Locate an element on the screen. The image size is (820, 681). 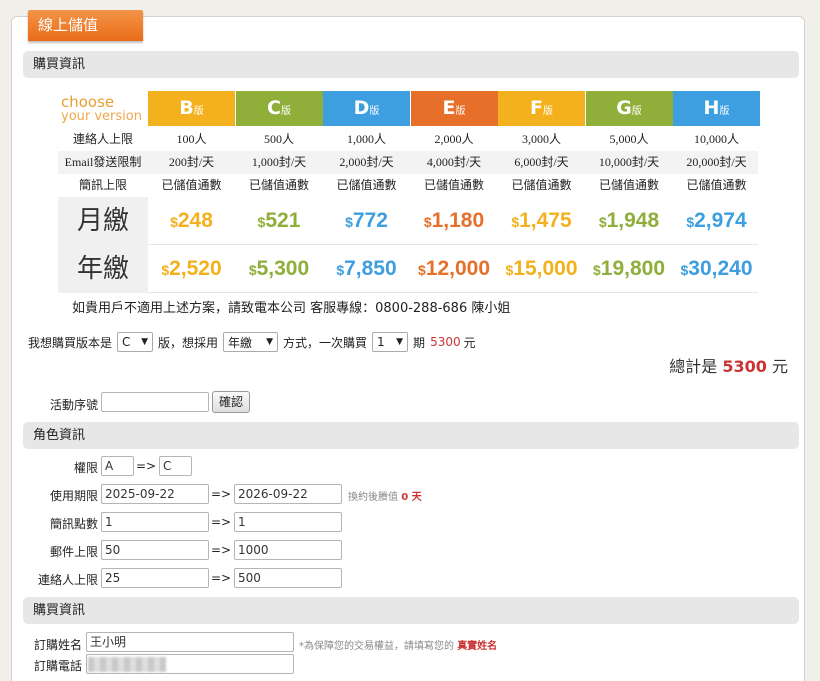
buyer-phone-label: 訂購電話 is located at coordinates (57, 666).